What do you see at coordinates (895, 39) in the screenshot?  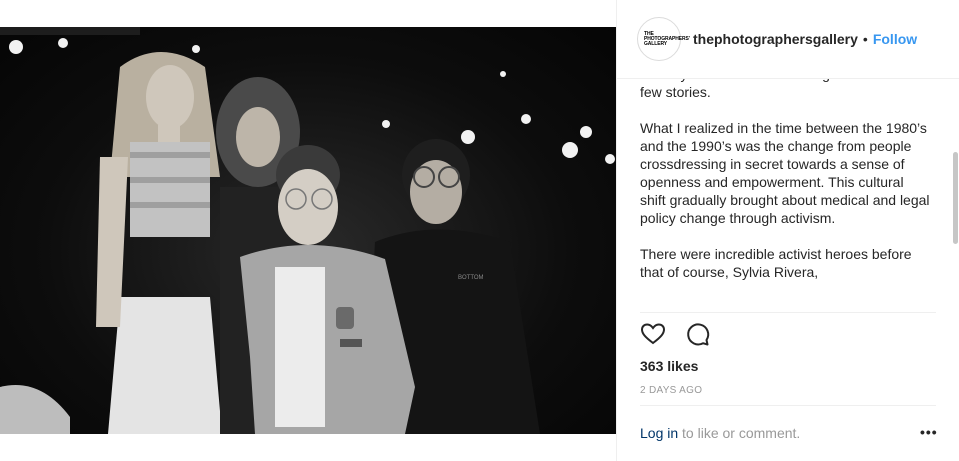 I see `follow-button: Follow` at bounding box center [895, 39].